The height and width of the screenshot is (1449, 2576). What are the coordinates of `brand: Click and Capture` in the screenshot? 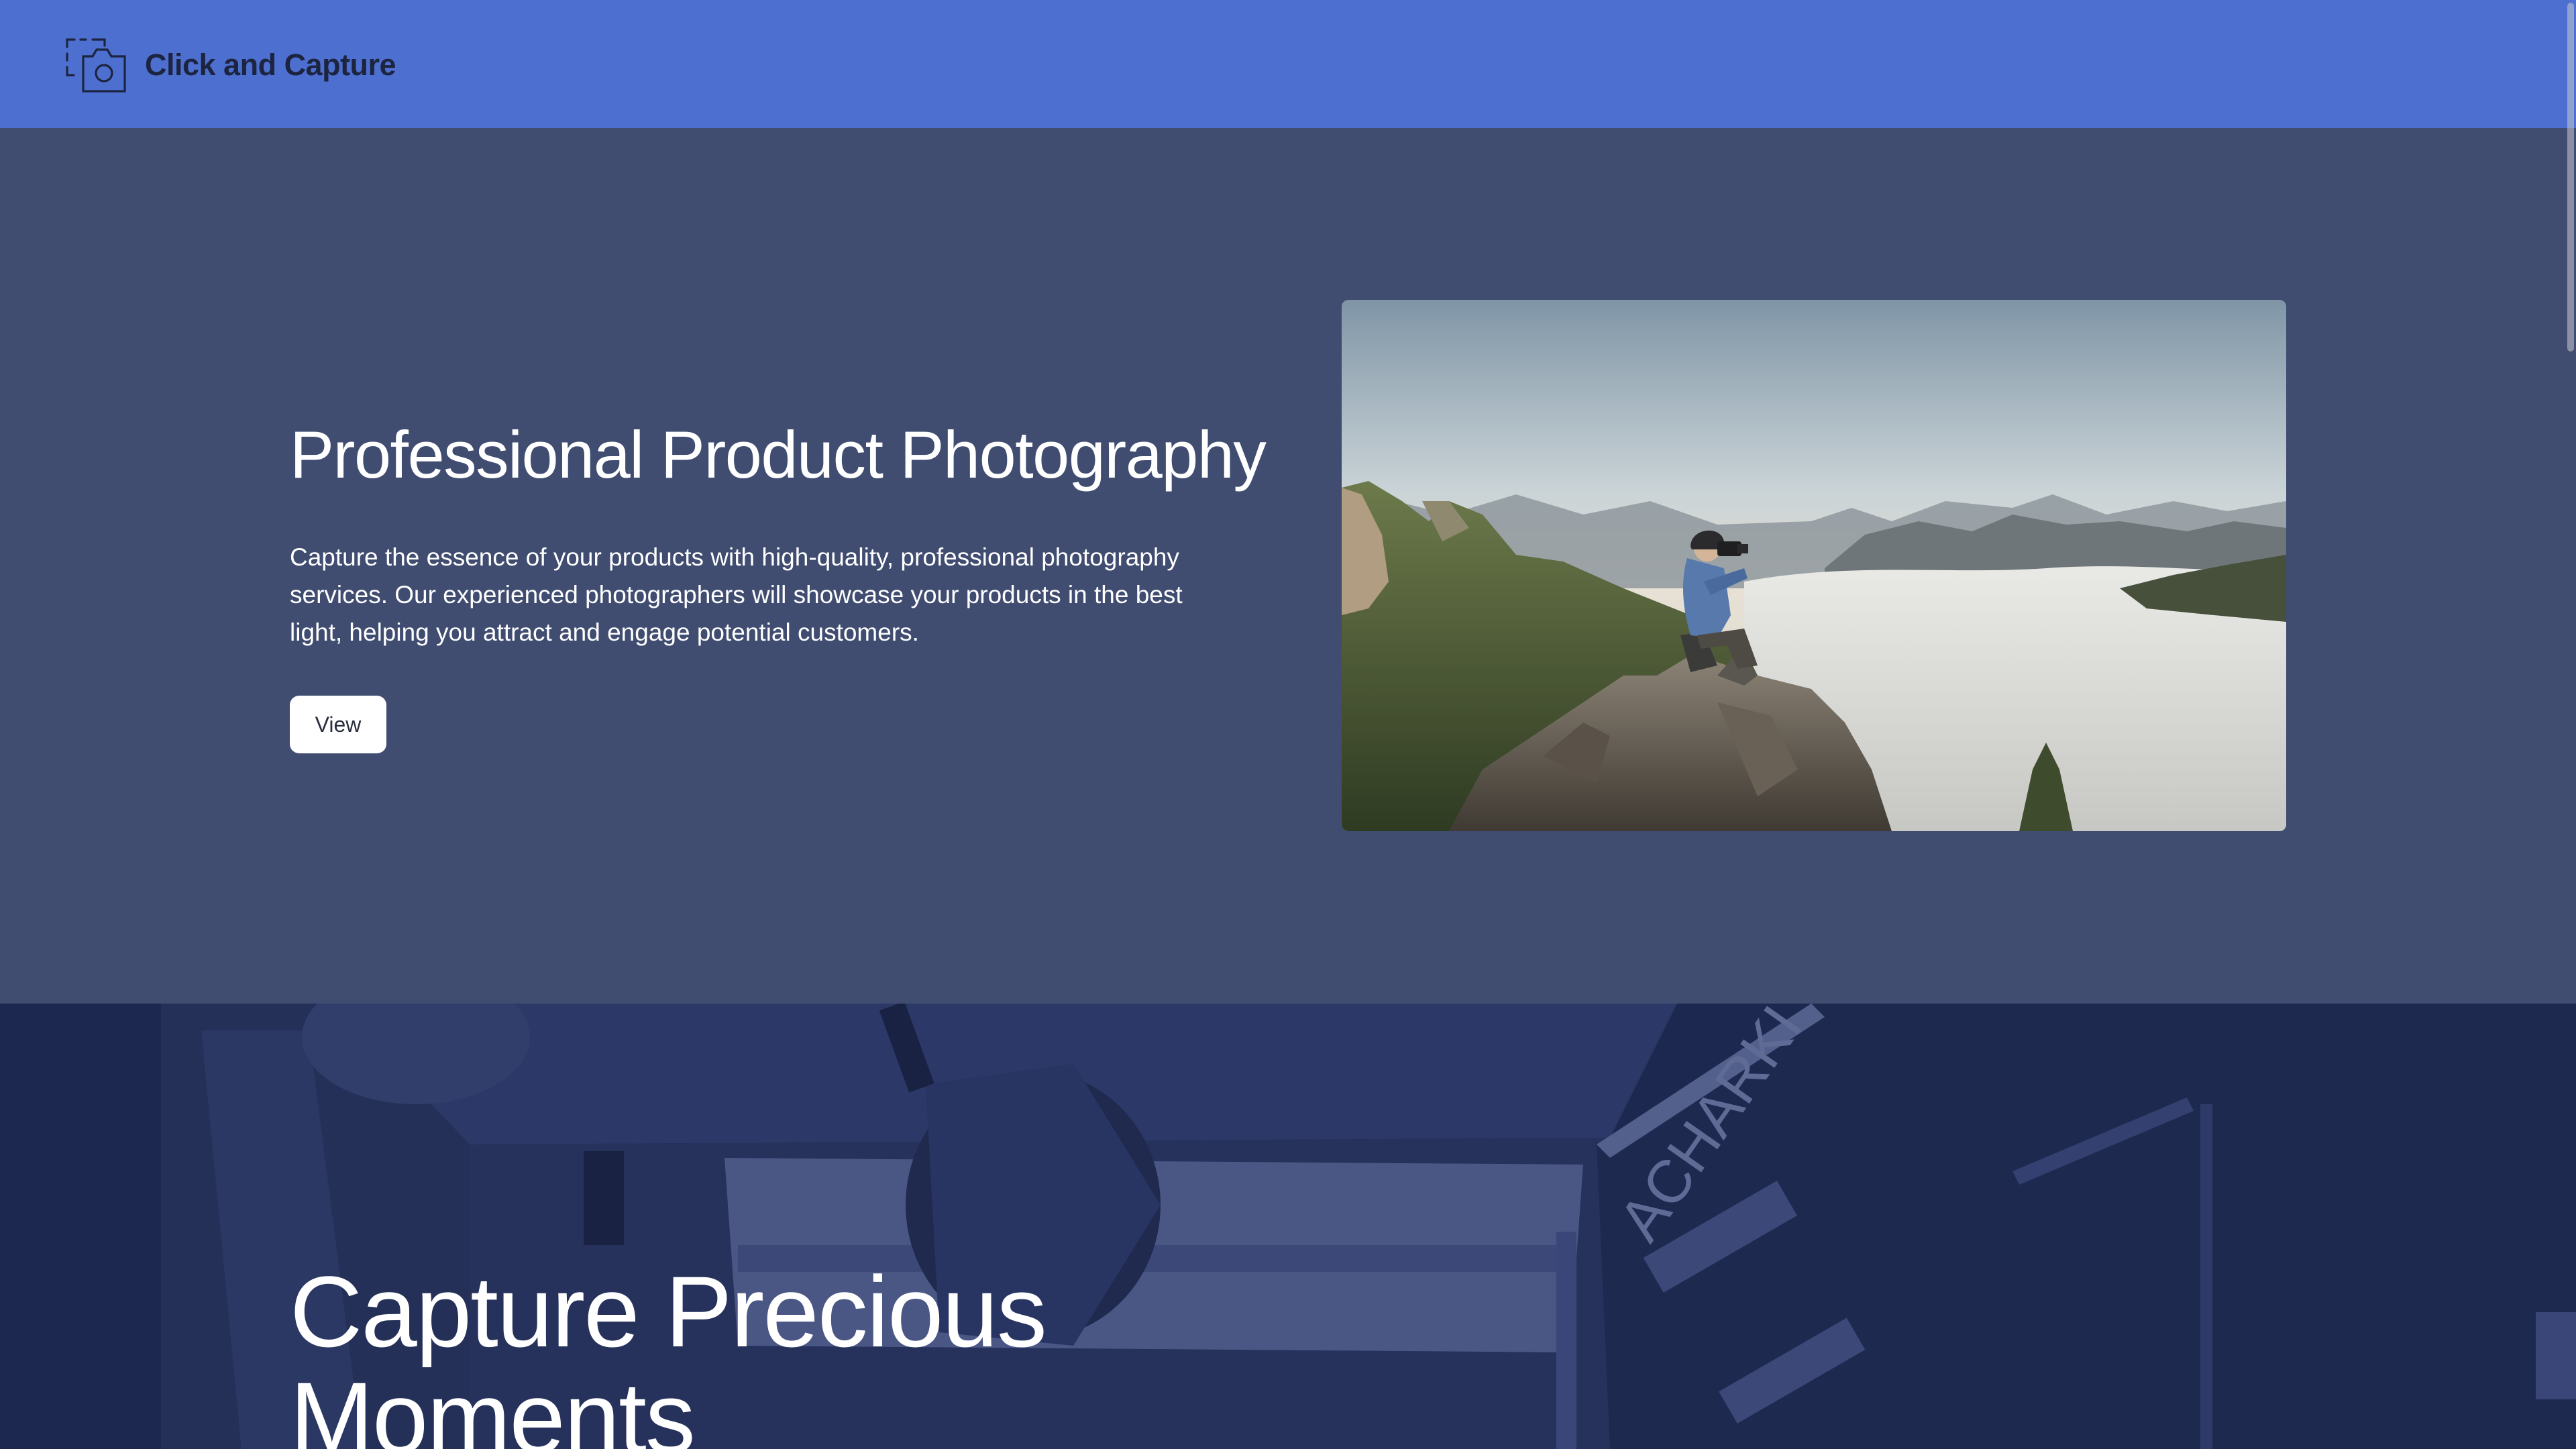 It's located at (231, 65).